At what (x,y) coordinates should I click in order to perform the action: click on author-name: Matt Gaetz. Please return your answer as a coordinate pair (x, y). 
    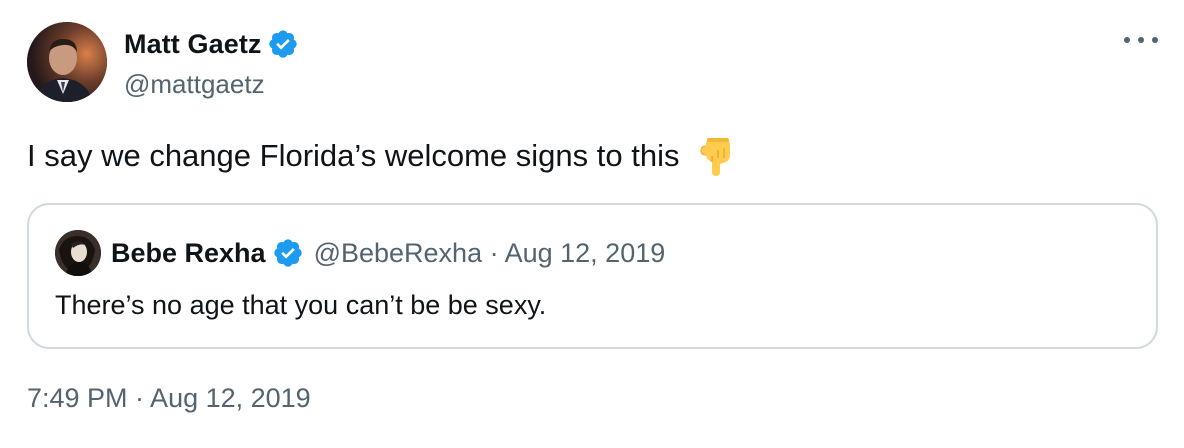
    Looking at the image, I should click on (193, 44).